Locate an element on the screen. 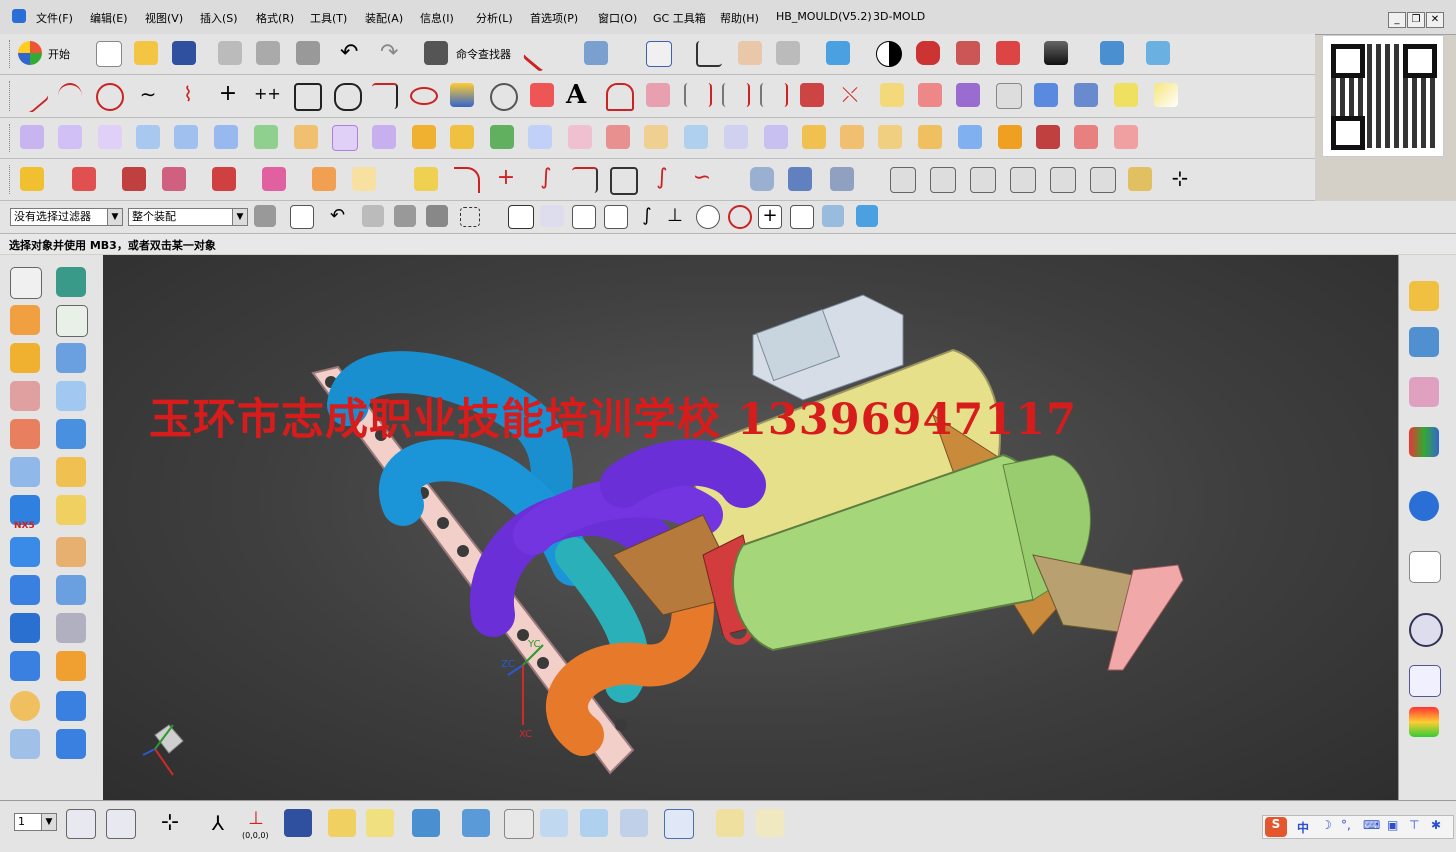 This screenshot has width=1456, height=852. instance-feature-icon is located at coordinates (25, 744).